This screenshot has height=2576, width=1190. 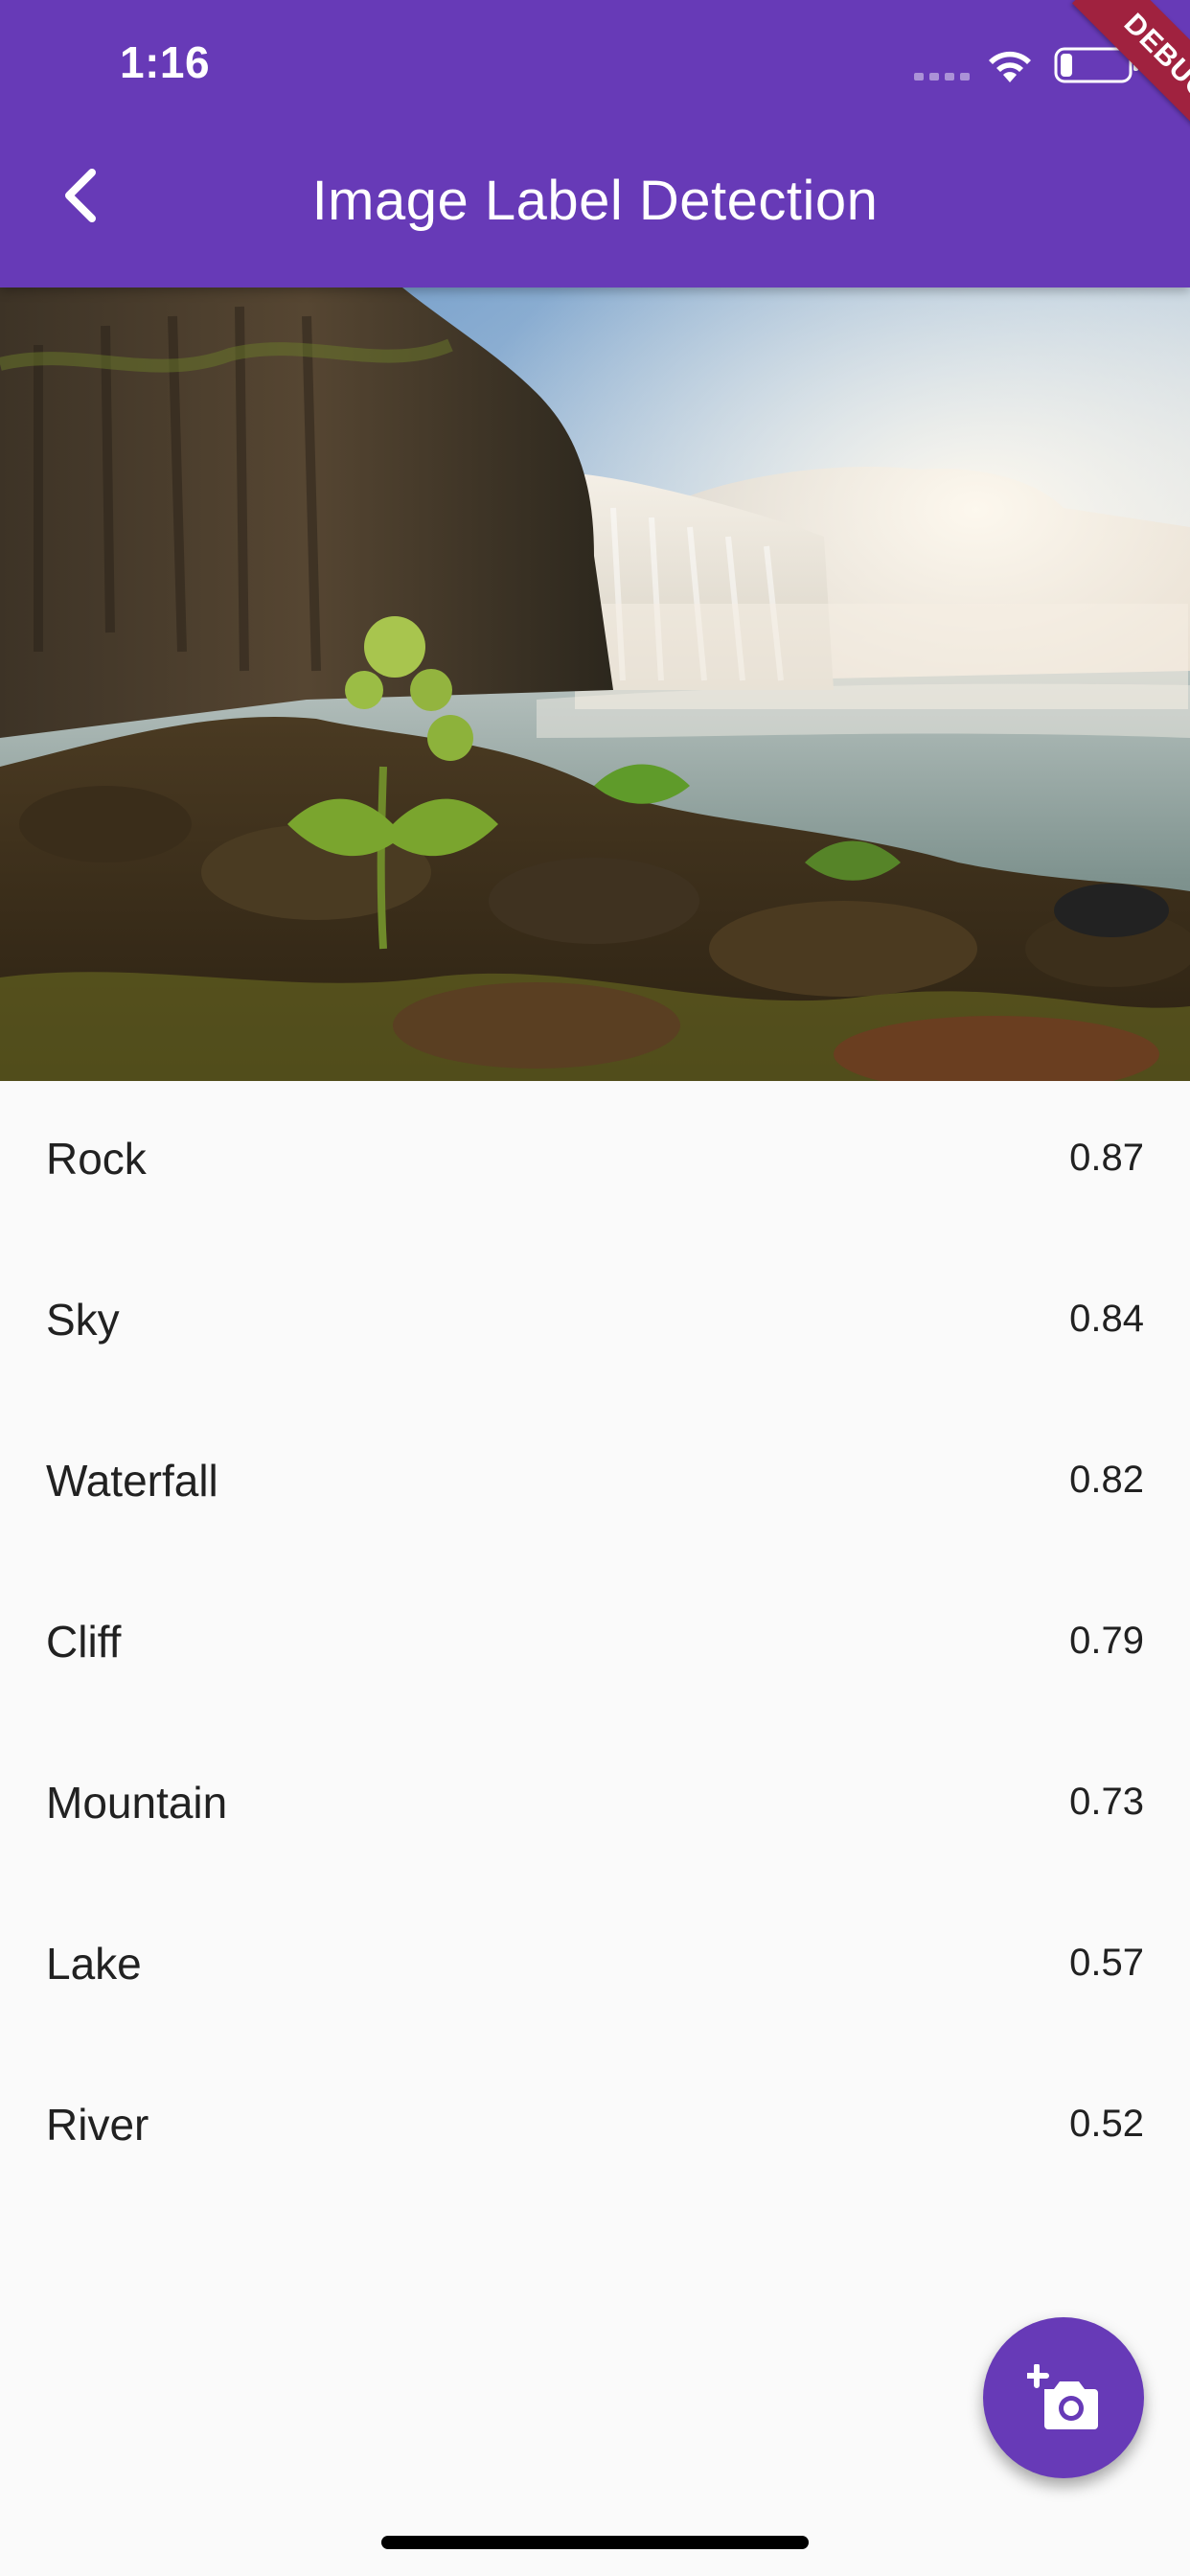 What do you see at coordinates (942, 76) in the screenshot?
I see `cellular-signal-icon` at bounding box center [942, 76].